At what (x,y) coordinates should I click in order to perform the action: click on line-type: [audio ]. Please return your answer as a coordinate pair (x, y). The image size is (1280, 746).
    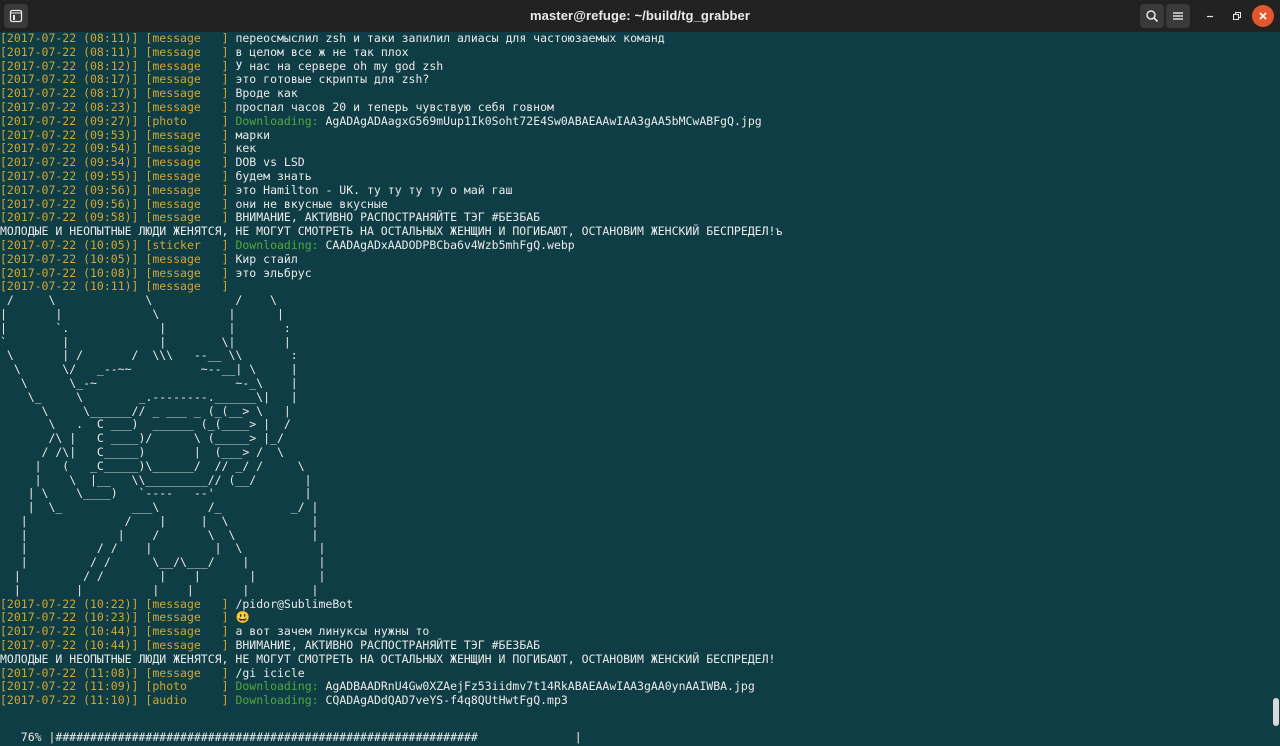
    Looking at the image, I should click on (187, 700).